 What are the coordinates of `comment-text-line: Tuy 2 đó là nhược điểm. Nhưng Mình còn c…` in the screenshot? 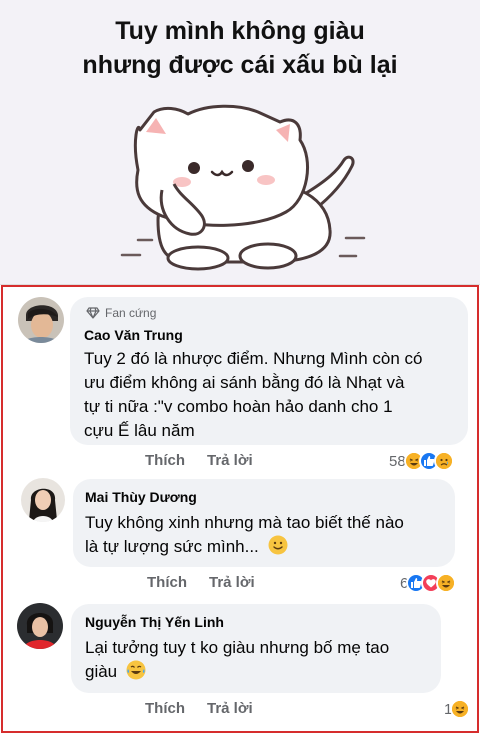 It's located at (253, 358).